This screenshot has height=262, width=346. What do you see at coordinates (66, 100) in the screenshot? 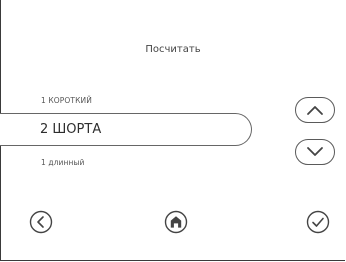
I see `previous-option: 1 КОРОТКИЙ` at bounding box center [66, 100].